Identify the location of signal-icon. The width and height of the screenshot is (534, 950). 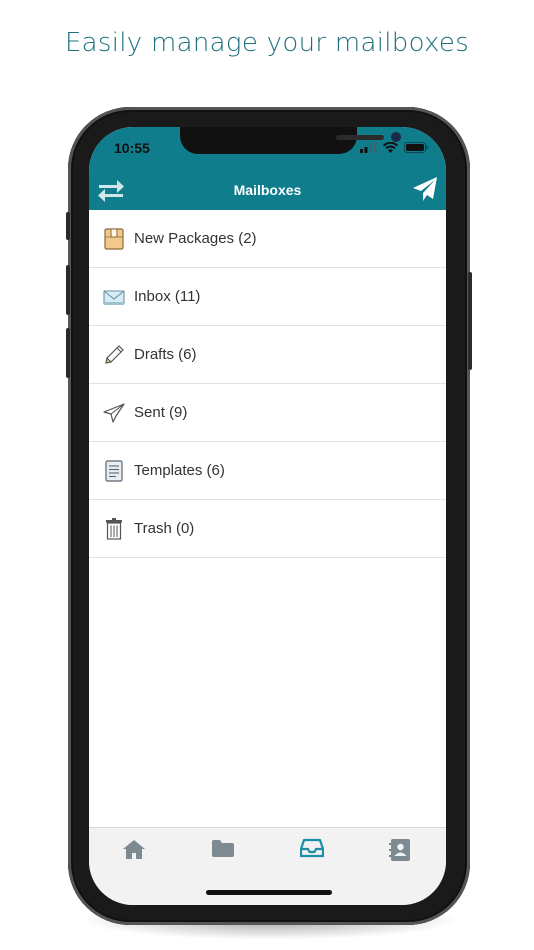
(368, 147).